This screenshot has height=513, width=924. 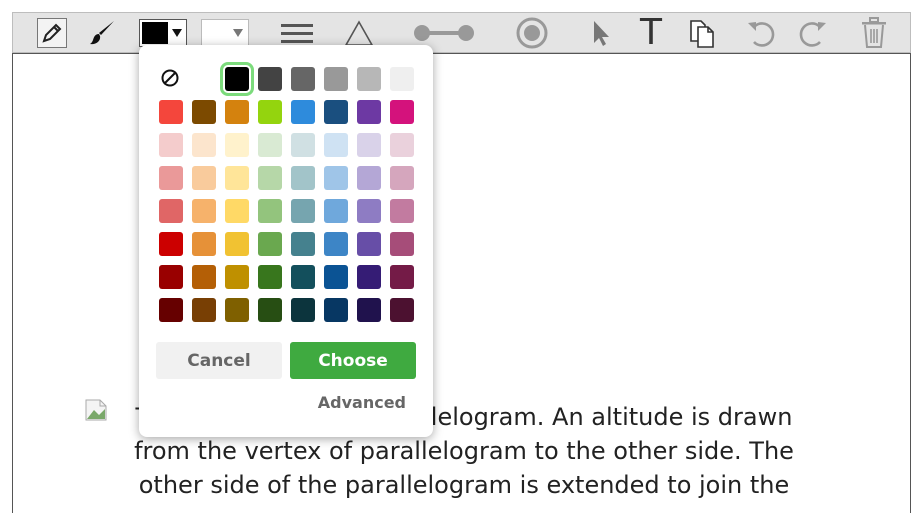 I want to click on brush-tool, so click(x=102, y=33).